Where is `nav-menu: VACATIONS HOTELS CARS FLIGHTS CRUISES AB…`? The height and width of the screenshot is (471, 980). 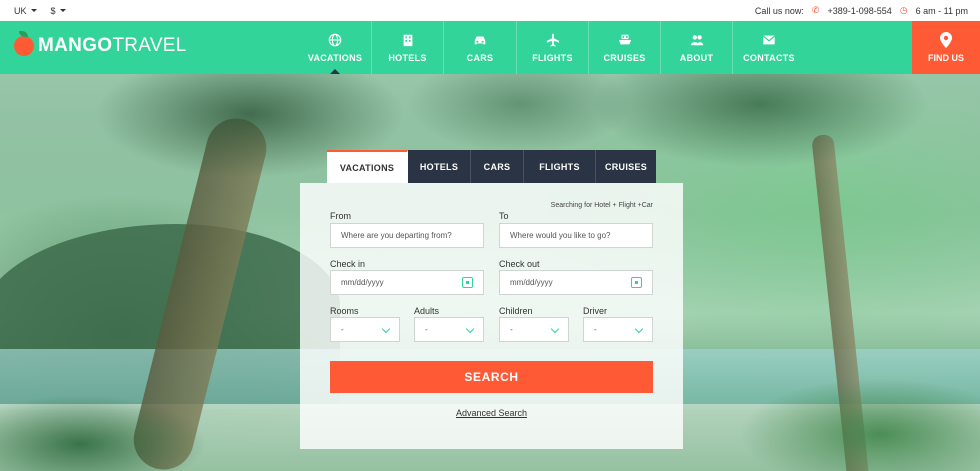
nav-menu: VACATIONS HOTELS CARS FLIGHTS CRUISES AB… is located at coordinates (552, 47).